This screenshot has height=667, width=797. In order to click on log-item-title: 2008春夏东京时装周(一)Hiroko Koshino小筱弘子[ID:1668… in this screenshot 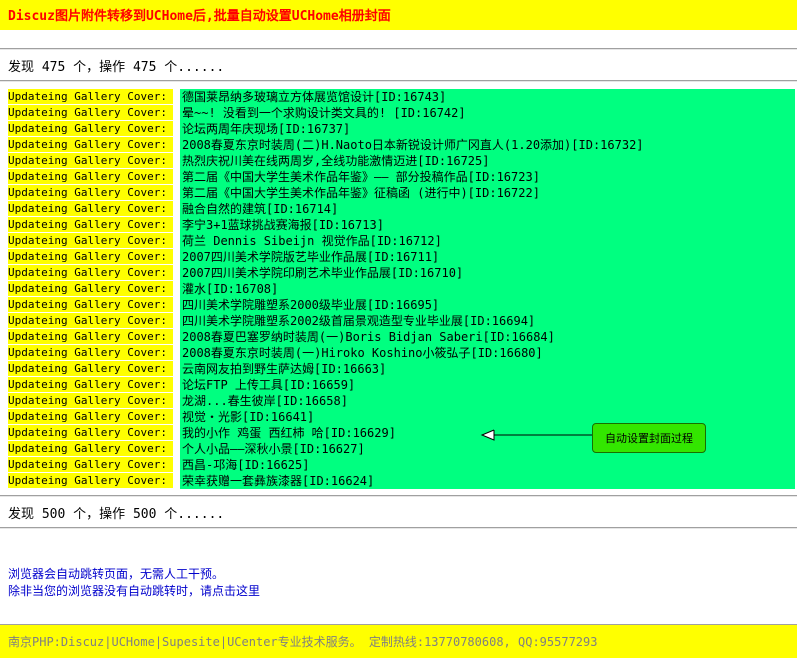, I will do `click(487, 353)`.